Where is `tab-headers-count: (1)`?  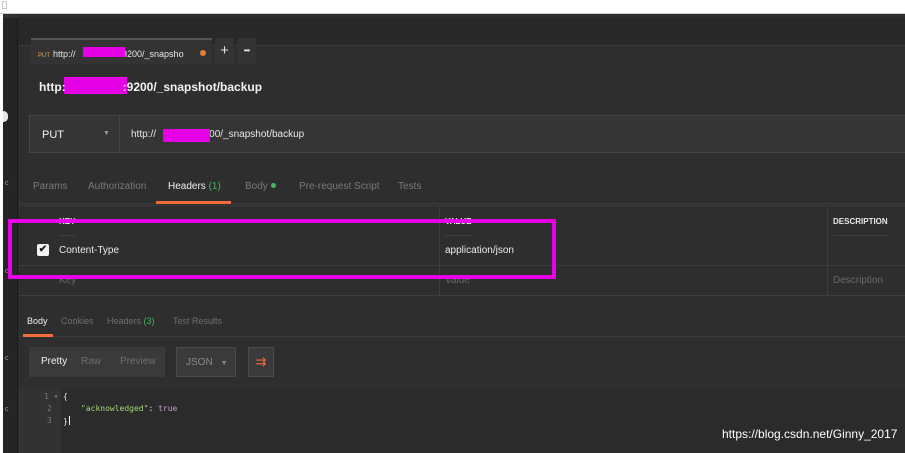 tab-headers-count: (1) is located at coordinates (214, 186).